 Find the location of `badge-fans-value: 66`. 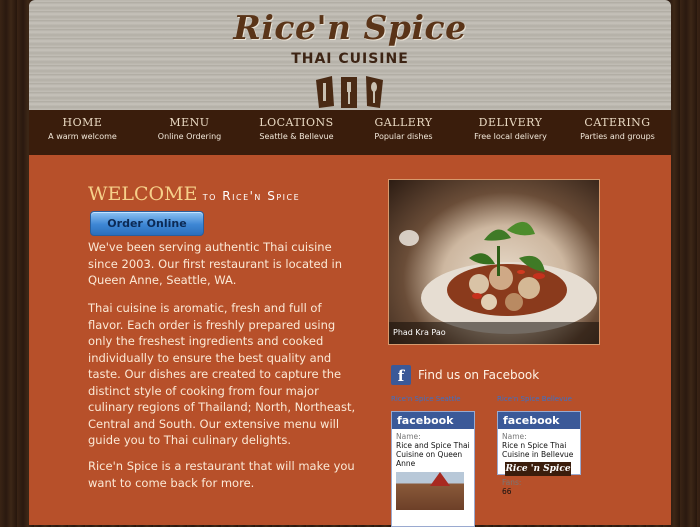

badge-fans-value: 66 is located at coordinates (507, 491).